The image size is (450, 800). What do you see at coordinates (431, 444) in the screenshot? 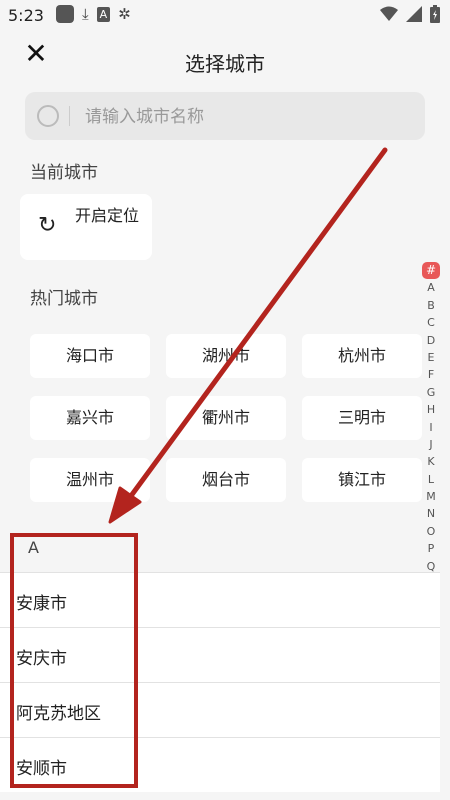
I see `index-letter: J` at bounding box center [431, 444].